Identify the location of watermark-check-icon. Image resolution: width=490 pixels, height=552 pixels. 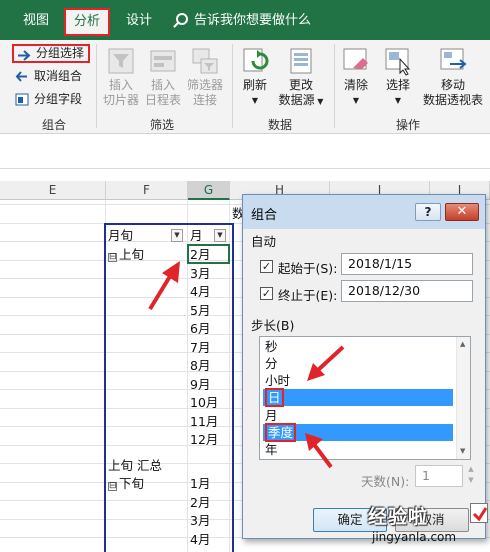
(479, 513).